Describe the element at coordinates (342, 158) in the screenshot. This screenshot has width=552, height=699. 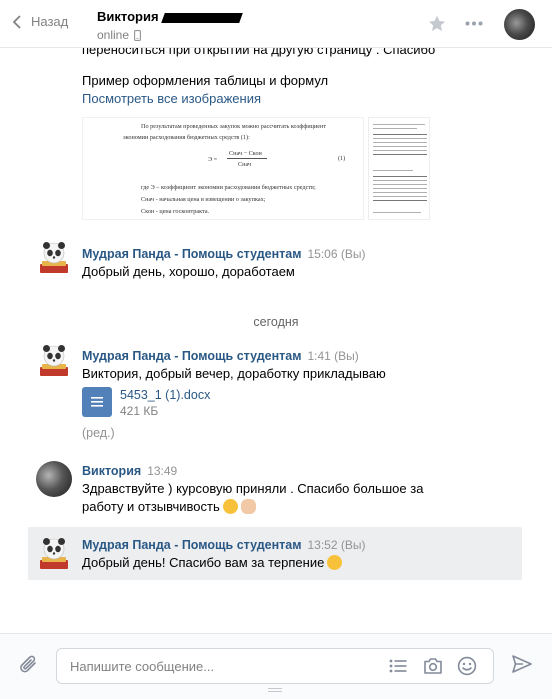
I see `doc-formula-no: (1)` at that location.